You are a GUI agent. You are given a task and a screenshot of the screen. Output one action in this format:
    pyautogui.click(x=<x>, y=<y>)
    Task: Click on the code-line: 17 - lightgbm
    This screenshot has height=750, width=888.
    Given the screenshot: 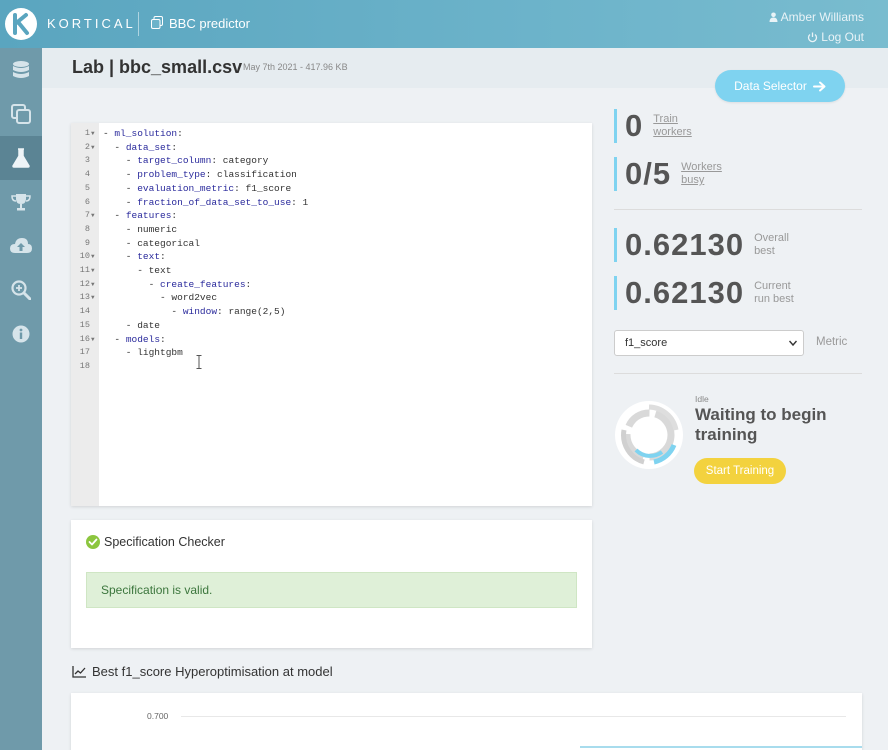 What is the action you would take?
    pyautogui.click(x=331, y=353)
    